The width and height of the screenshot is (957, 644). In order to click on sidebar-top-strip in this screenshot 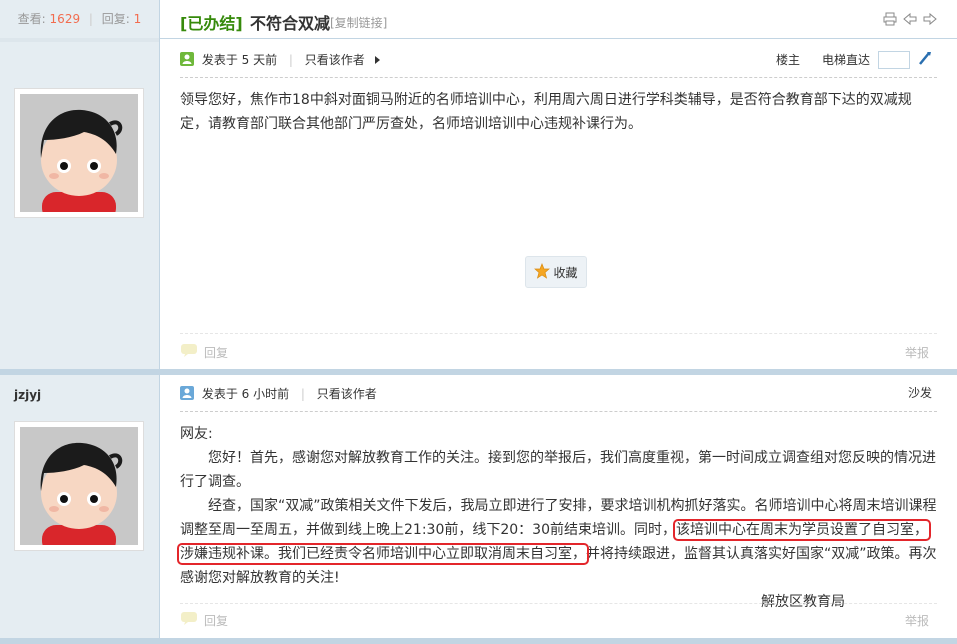, I will do `click(79, 40)`.